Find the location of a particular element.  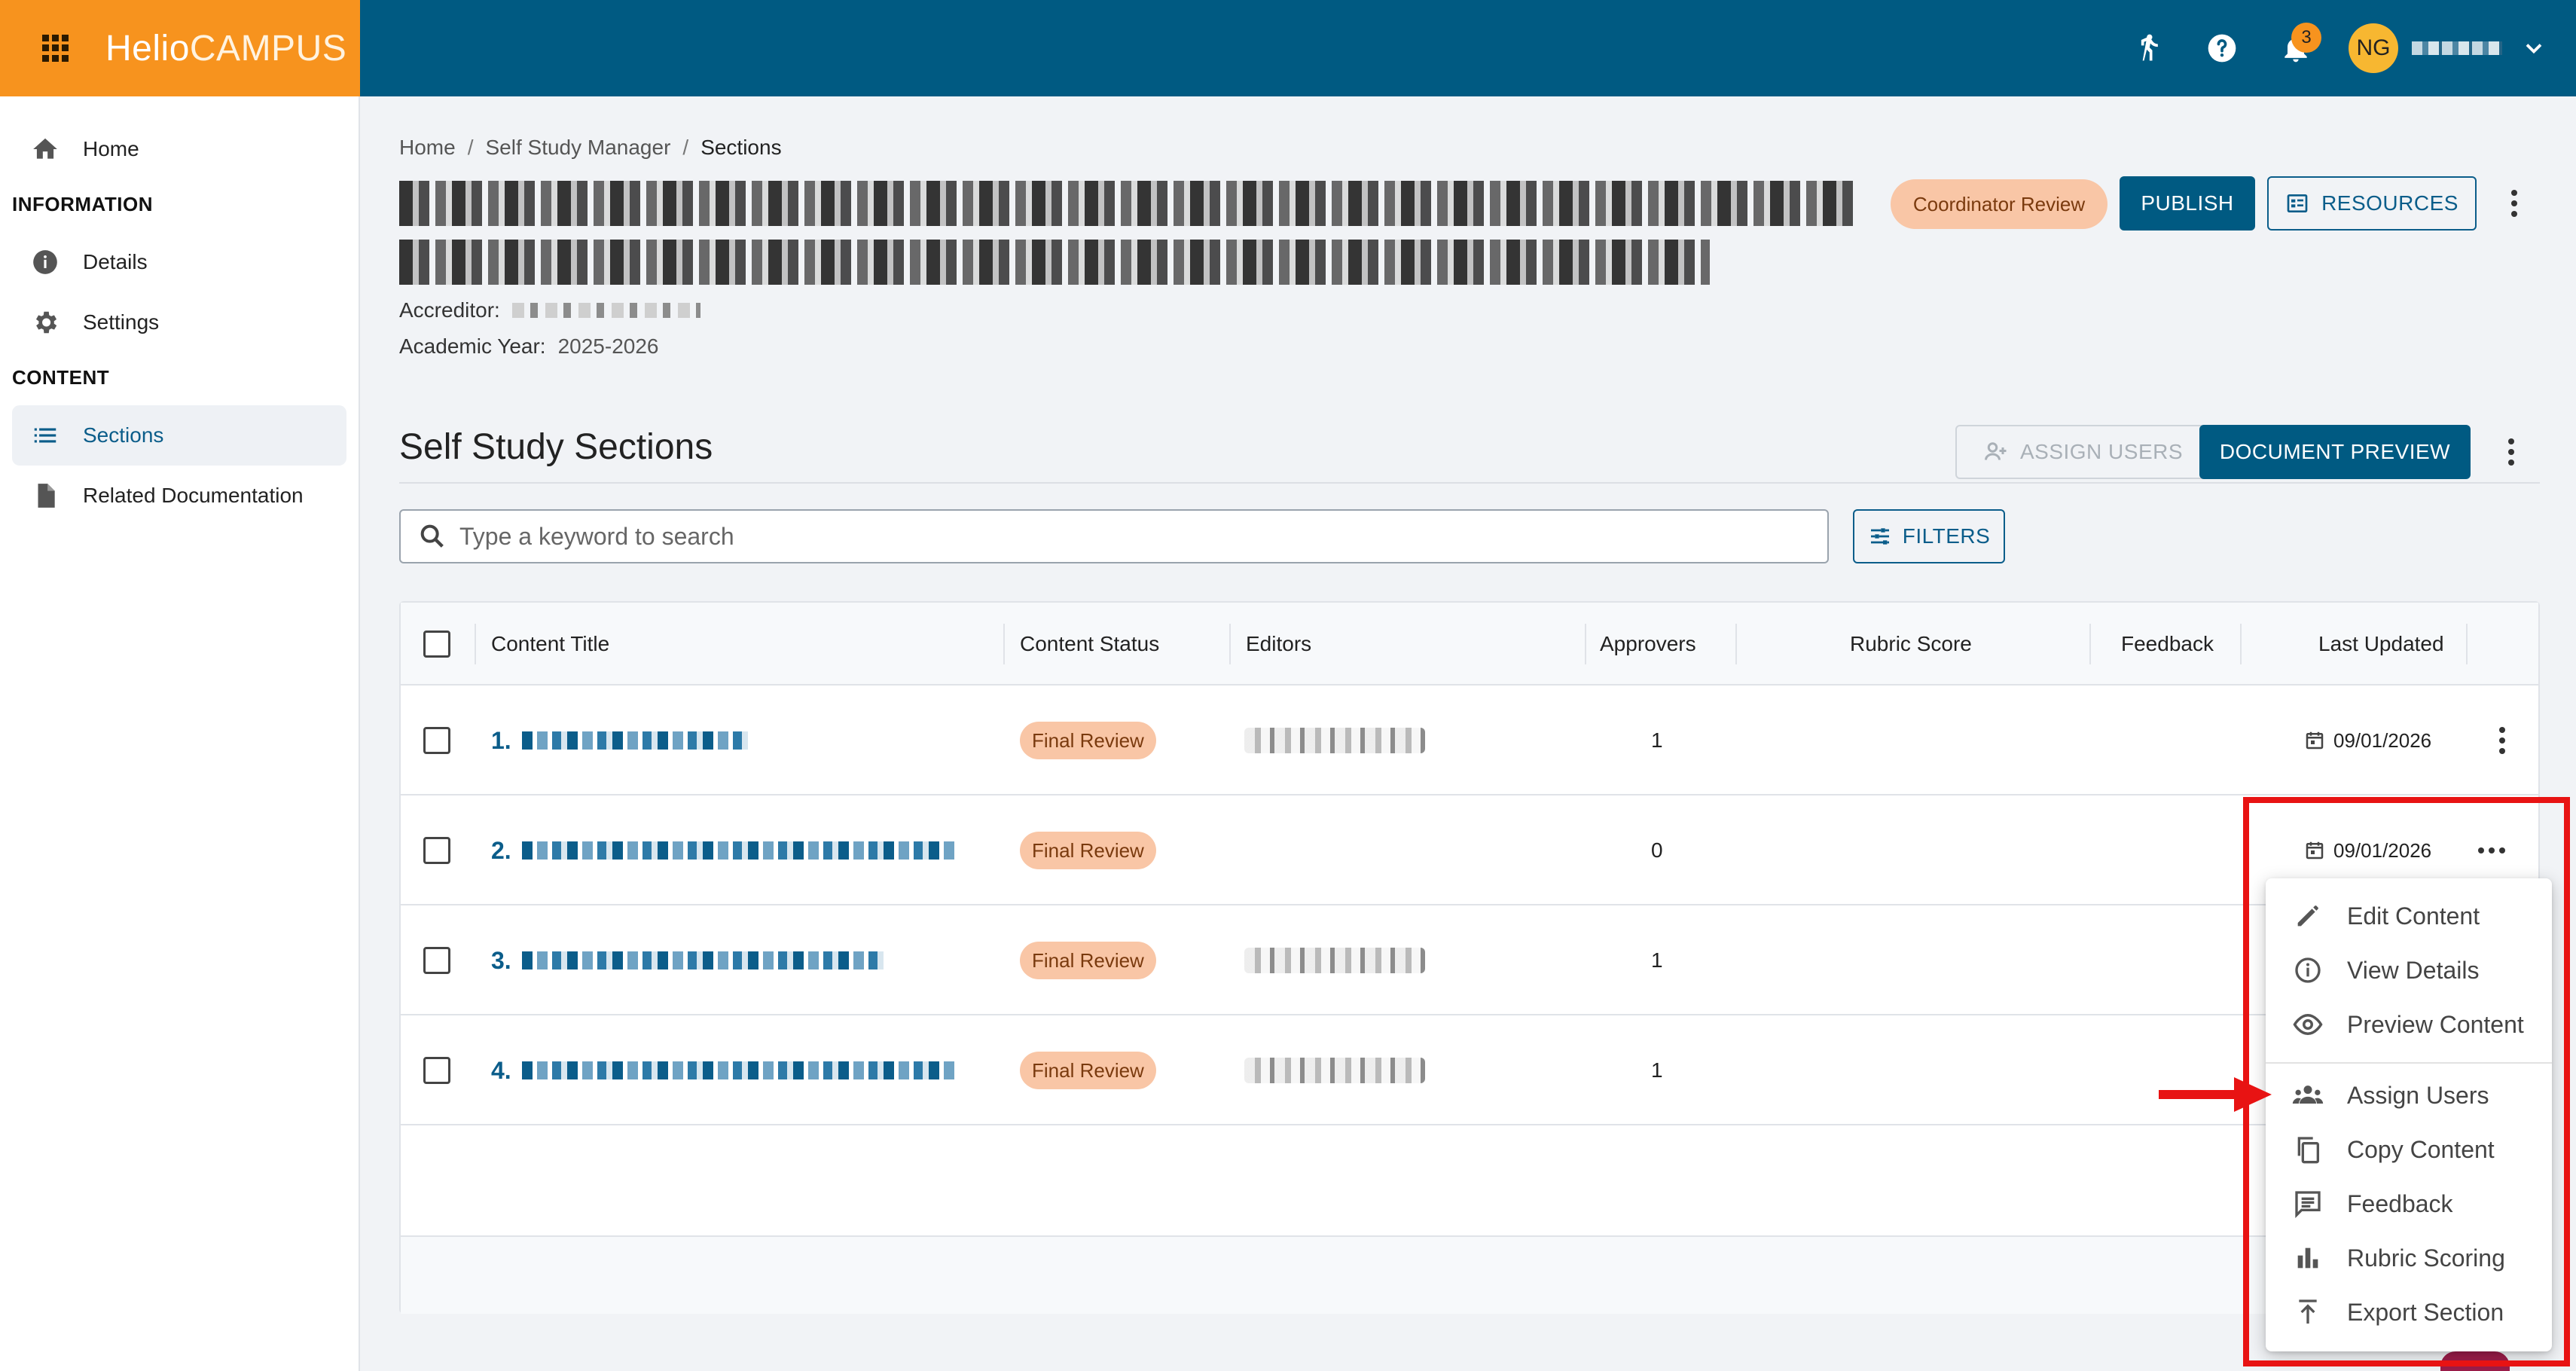

resources-button-label: RESOURCES is located at coordinates (2390, 203).